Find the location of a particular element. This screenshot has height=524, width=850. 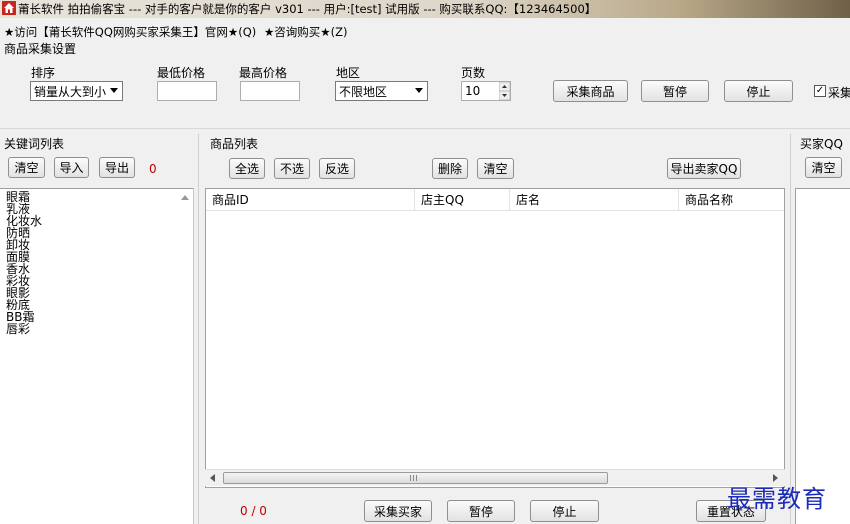

keyword-export-button: 导出 is located at coordinates (117, 167).